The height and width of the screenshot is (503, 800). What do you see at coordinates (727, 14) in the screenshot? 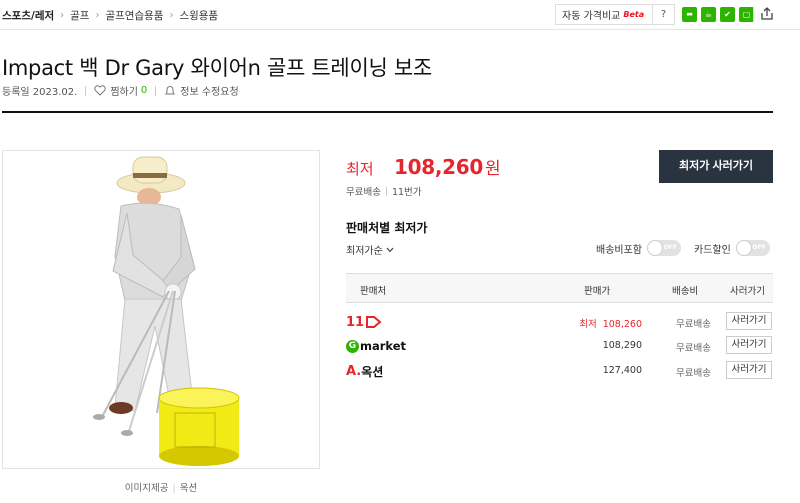
I see `naver-band-share-icon: ✔` at bounding box center [727, 14].